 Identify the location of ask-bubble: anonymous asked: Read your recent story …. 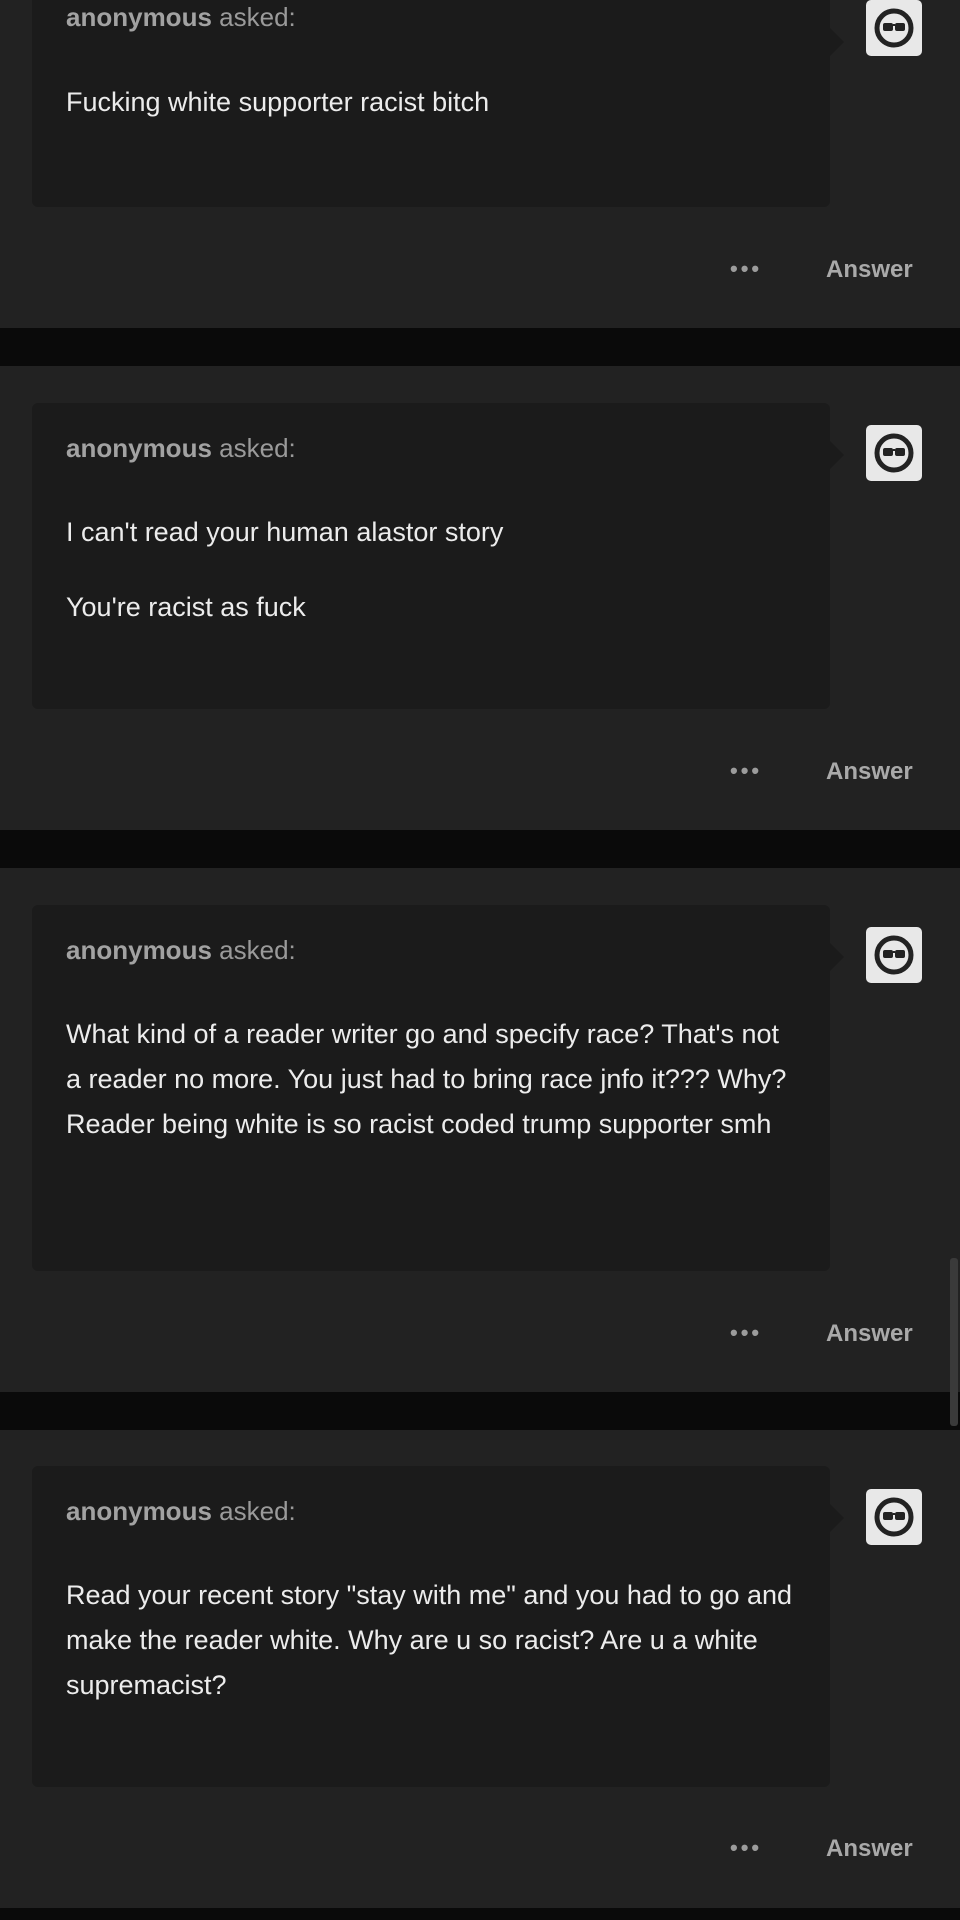
(438, 1626).